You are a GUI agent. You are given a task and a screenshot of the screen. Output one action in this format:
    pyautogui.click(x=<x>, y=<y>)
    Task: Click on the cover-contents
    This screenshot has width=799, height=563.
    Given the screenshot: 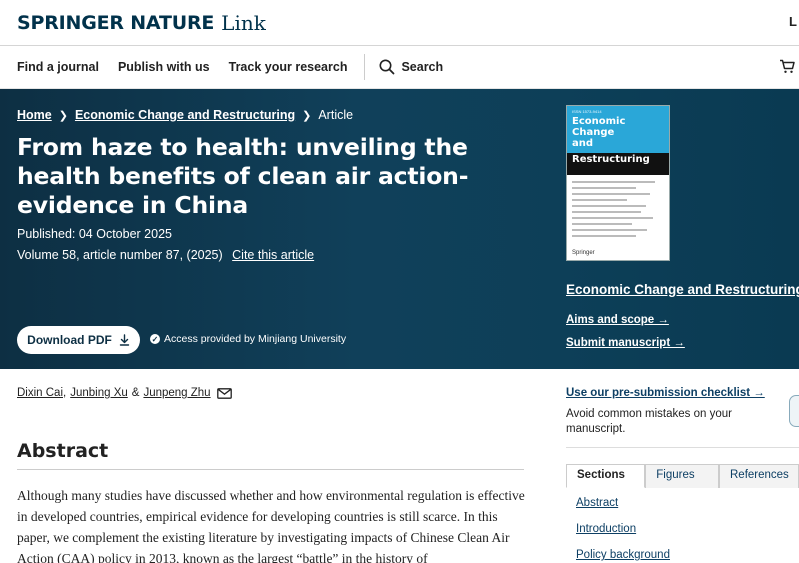 What is the action you would take?
    pyautogui.click(x=618, y=206)
    